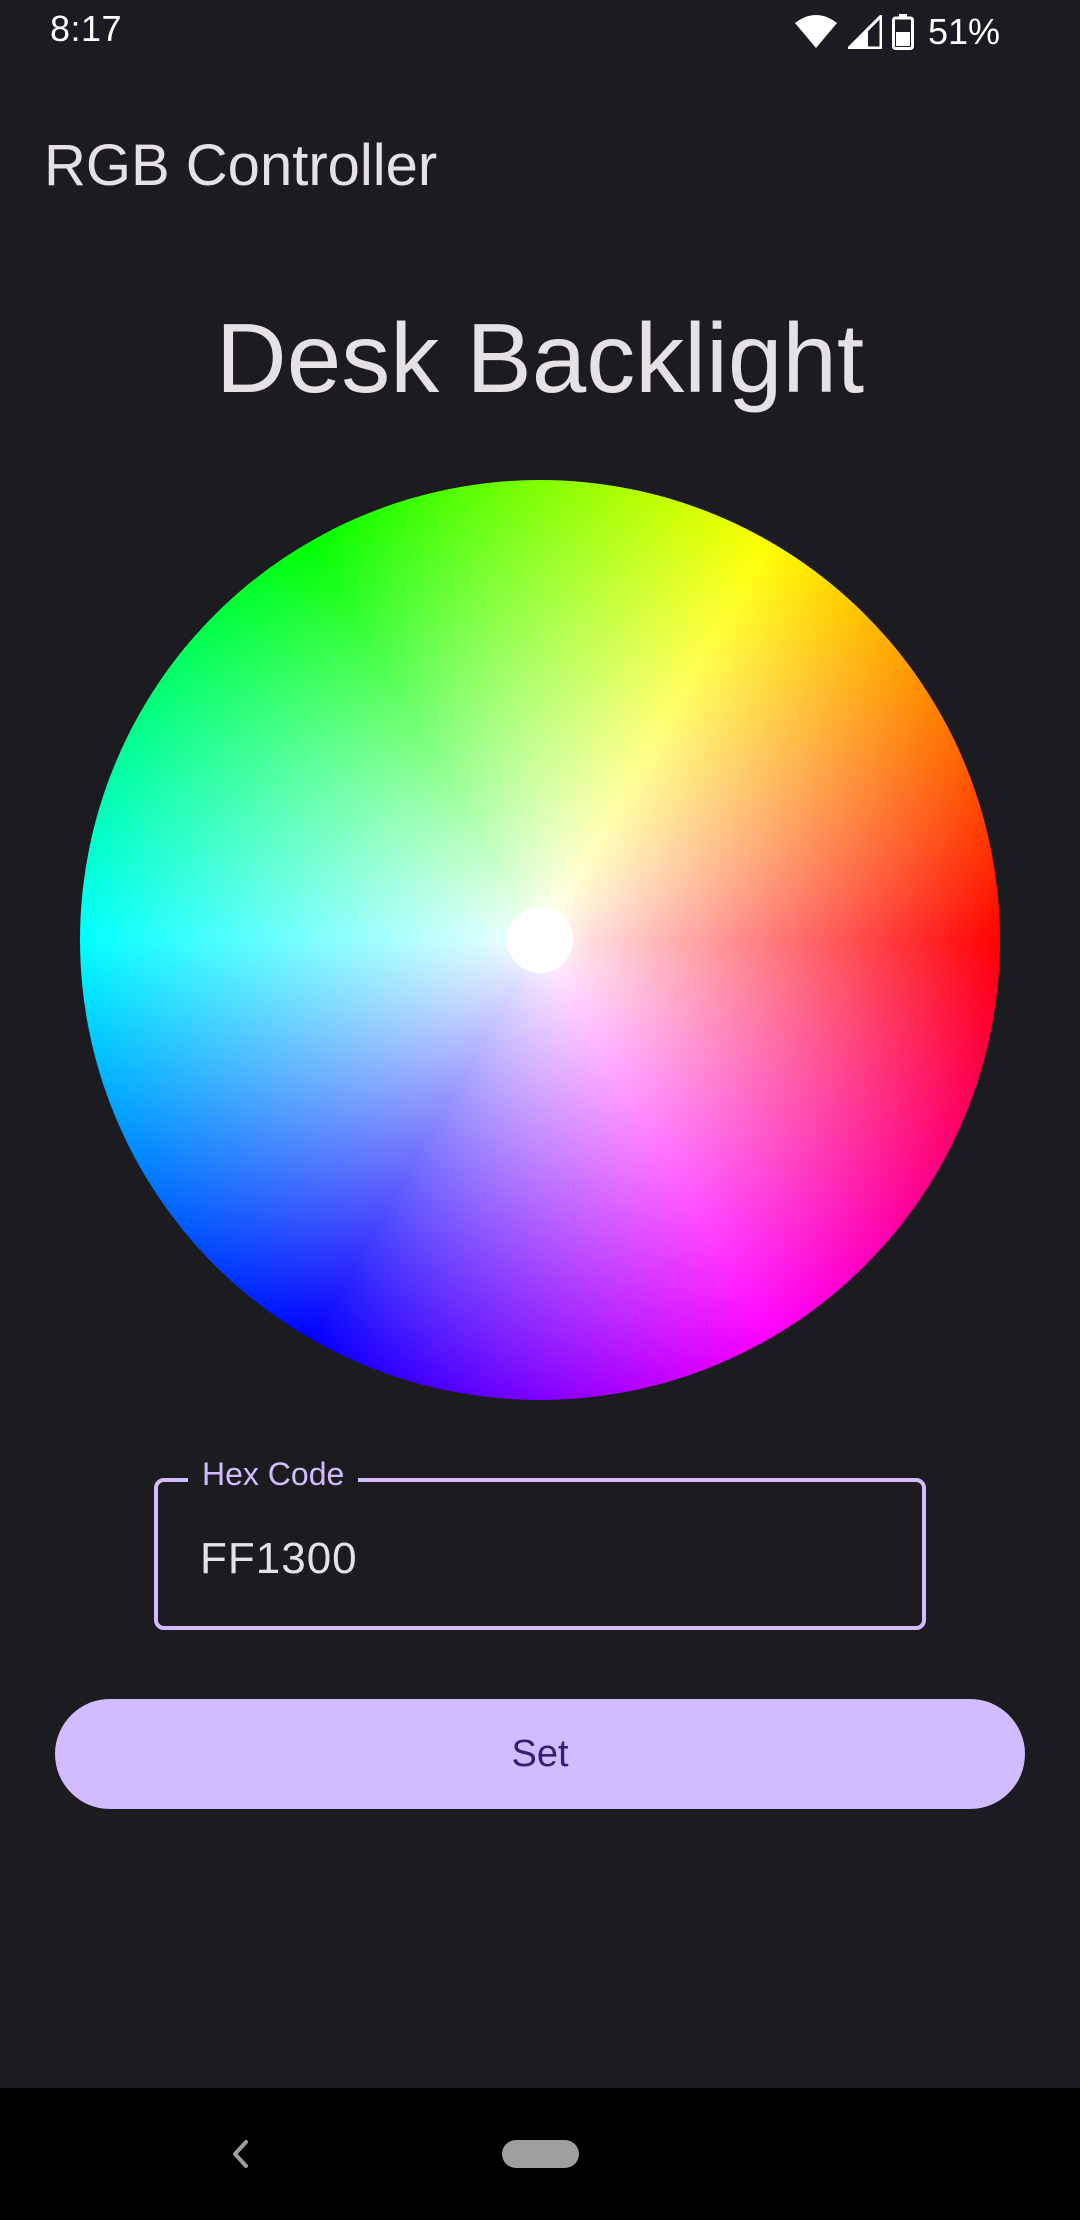 Image resolution: width=1080 pixels, height=2220 pixels. Describe the element at coordinates (540, 358) in the screenshot. I see `device-name: Desk Backlight` at that location.